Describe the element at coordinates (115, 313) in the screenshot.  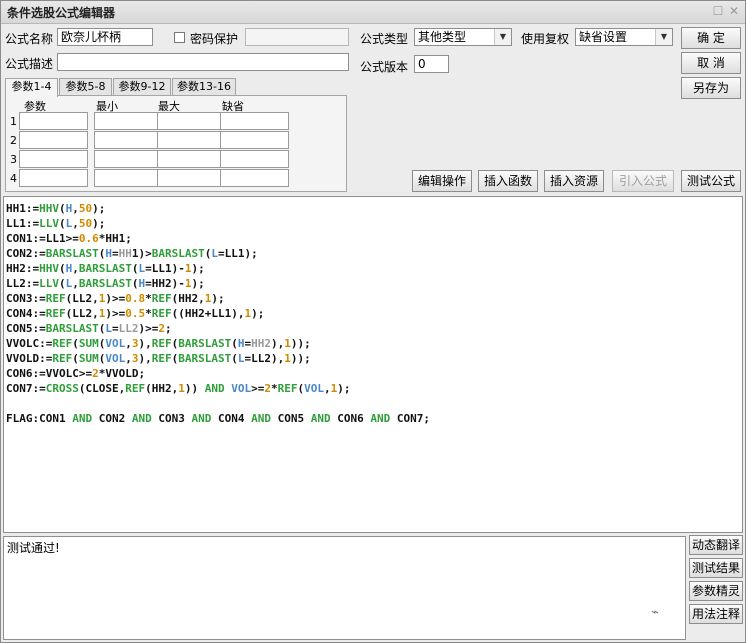
I see `code-token: )>=` at that location.